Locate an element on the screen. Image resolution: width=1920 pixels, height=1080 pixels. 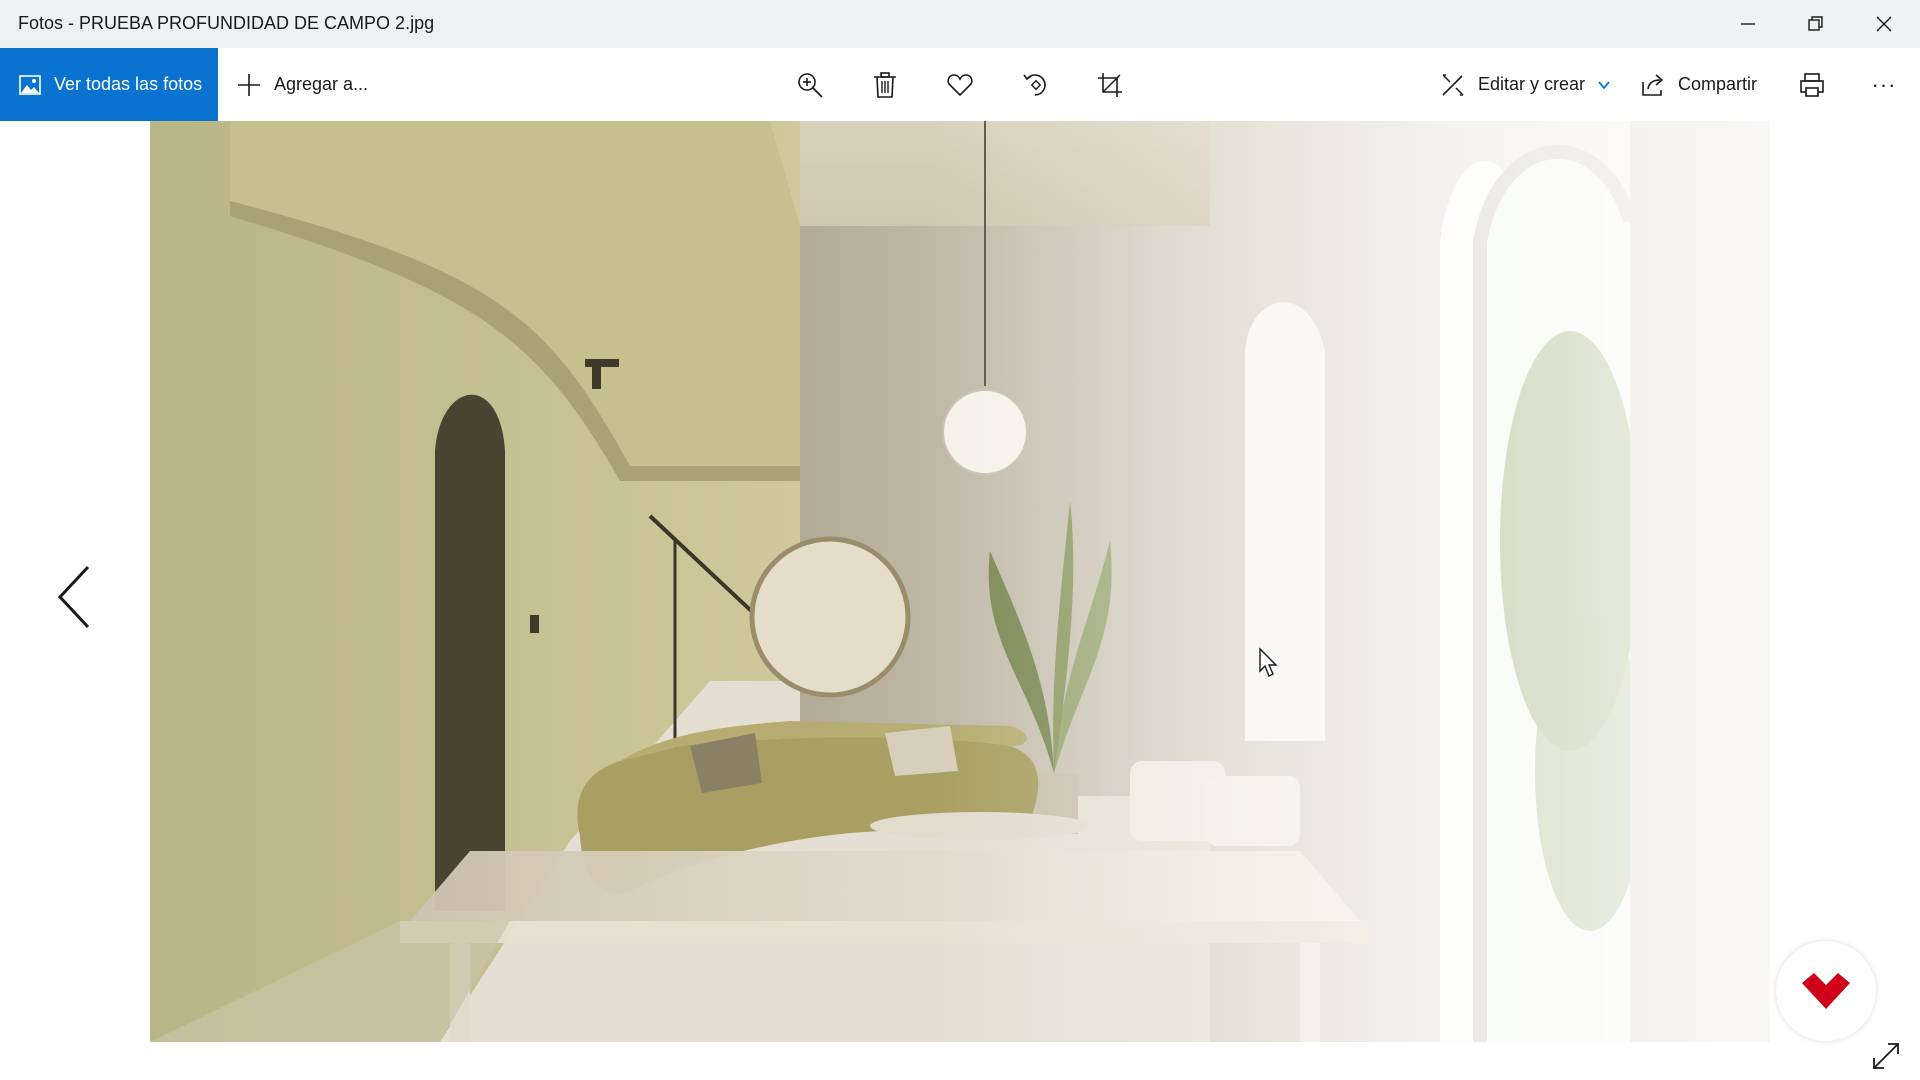
minimize-button is located at coordinates (1748, 24).